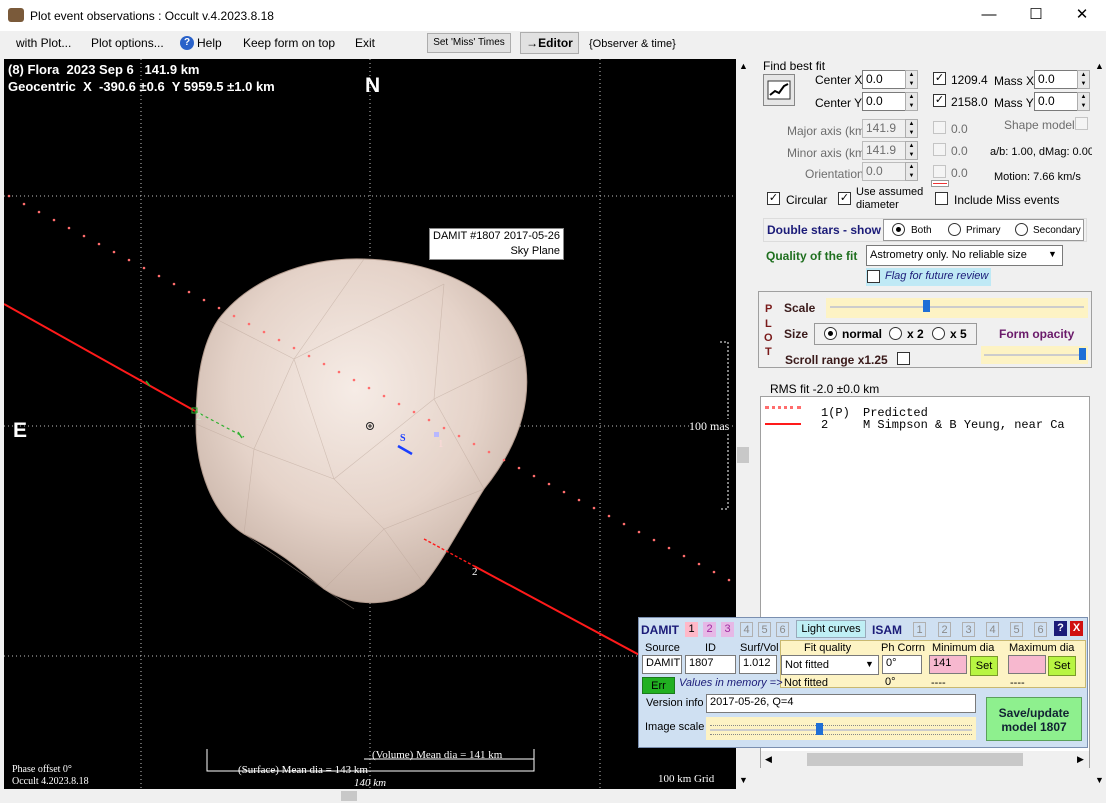  What do you see at coordinates (911, 150) in the screenshot?
I see `minor-axis-spinner: ▲ ▼` at bounding box center [911, 150].